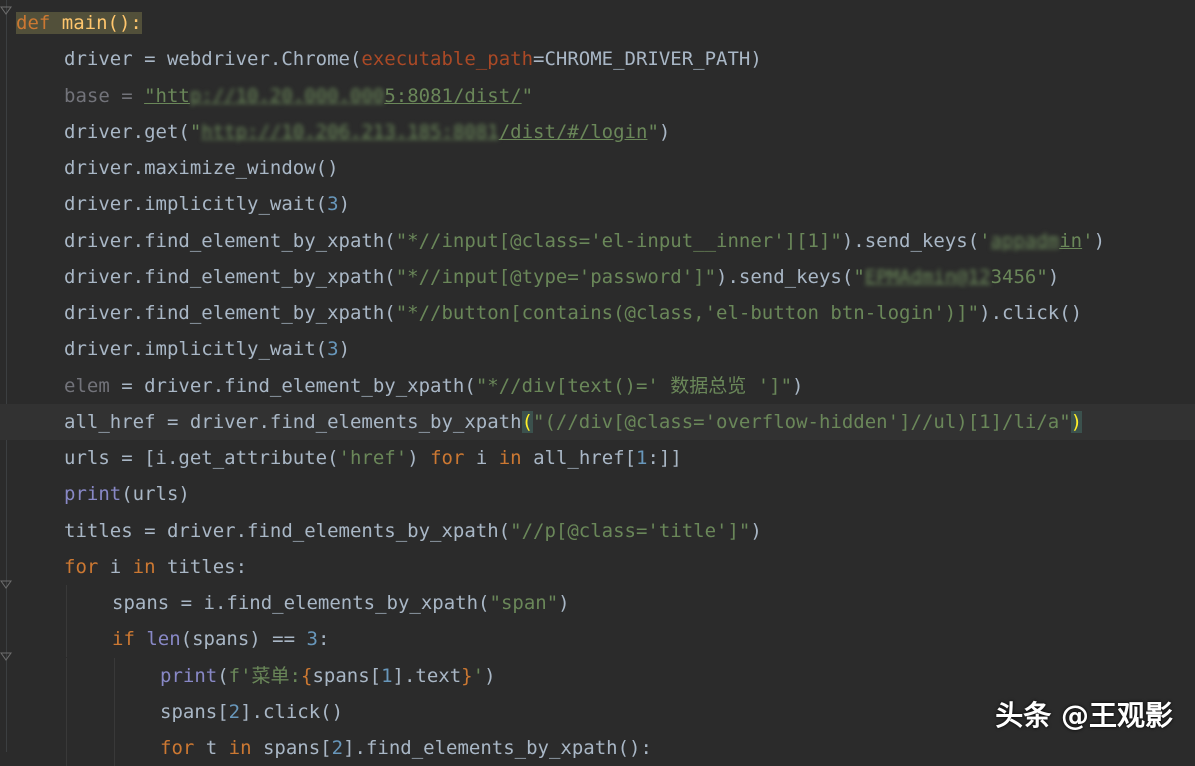 The height and width of the screenshot is (766, 1195). I want to click on watermark: 头条 @王观影, so click(1084, 715).